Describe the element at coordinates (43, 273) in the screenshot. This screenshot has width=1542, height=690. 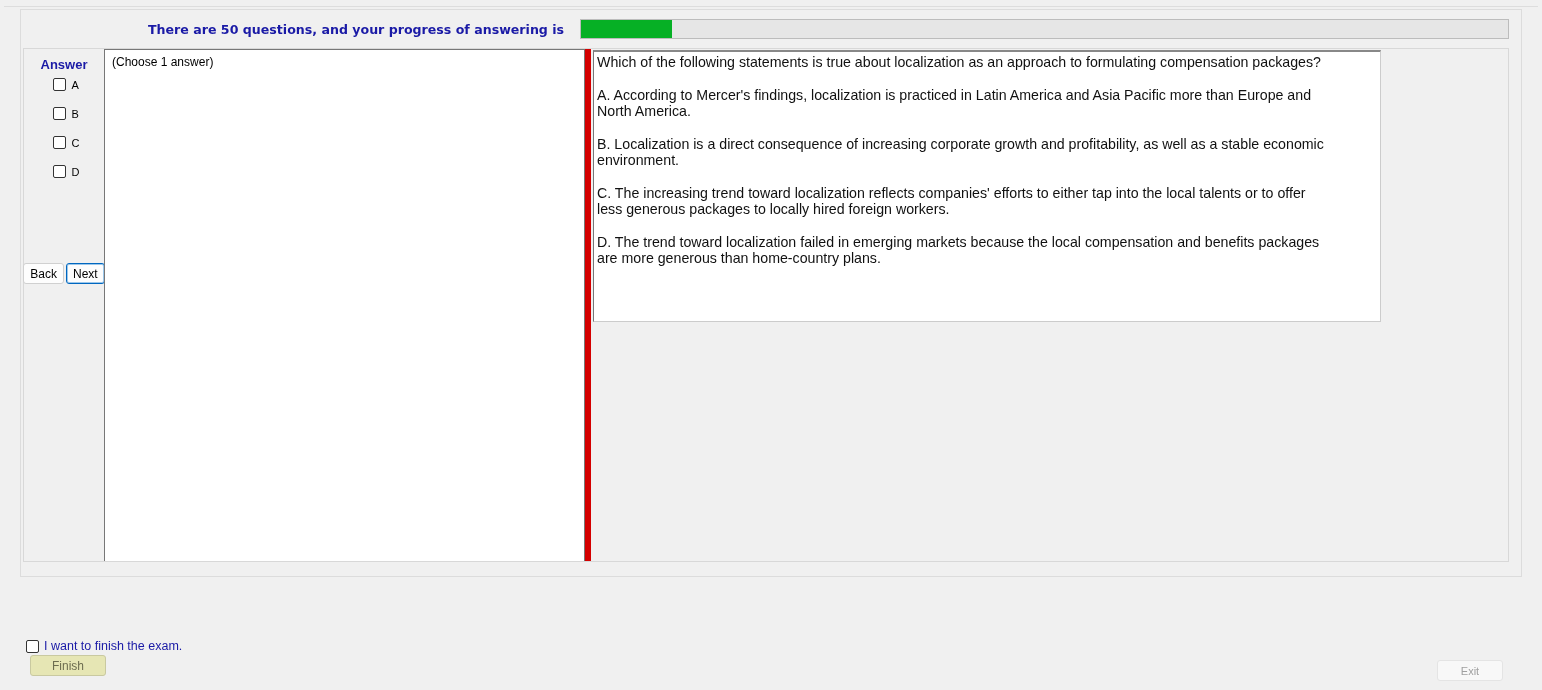
I see `back-button: Back` at that location.